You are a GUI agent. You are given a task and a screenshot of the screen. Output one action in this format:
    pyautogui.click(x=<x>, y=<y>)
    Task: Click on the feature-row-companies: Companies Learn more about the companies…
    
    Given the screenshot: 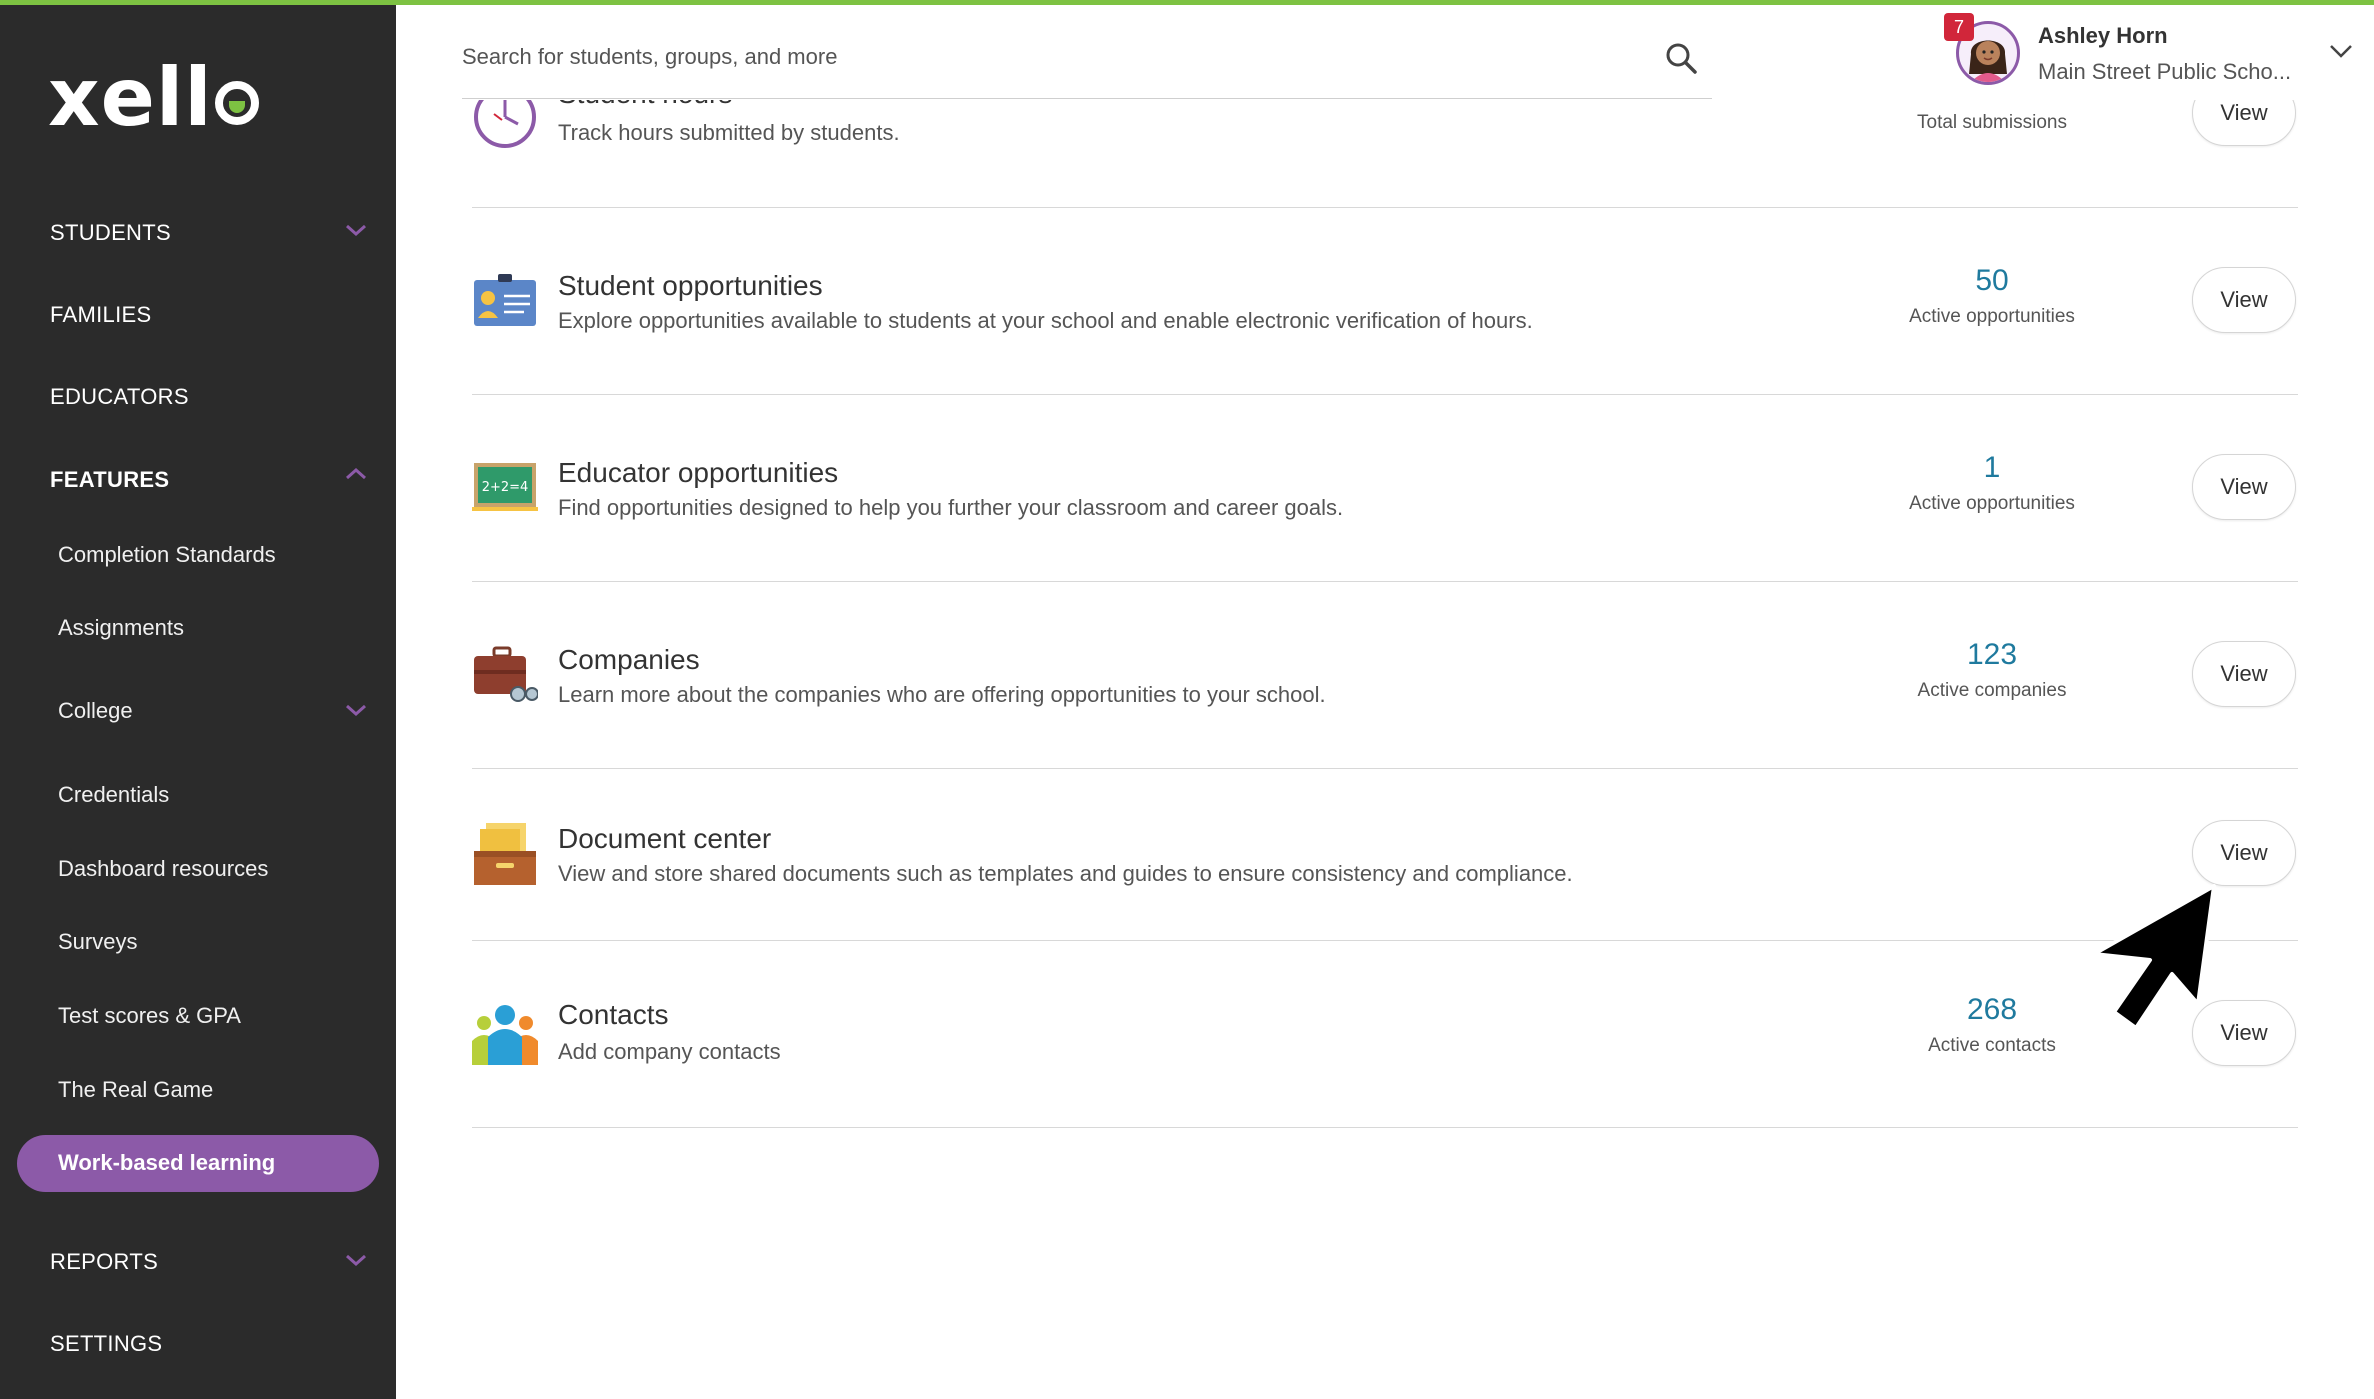 What is the action you would take?
    pyautogui.click(x=1385, y=675)
    